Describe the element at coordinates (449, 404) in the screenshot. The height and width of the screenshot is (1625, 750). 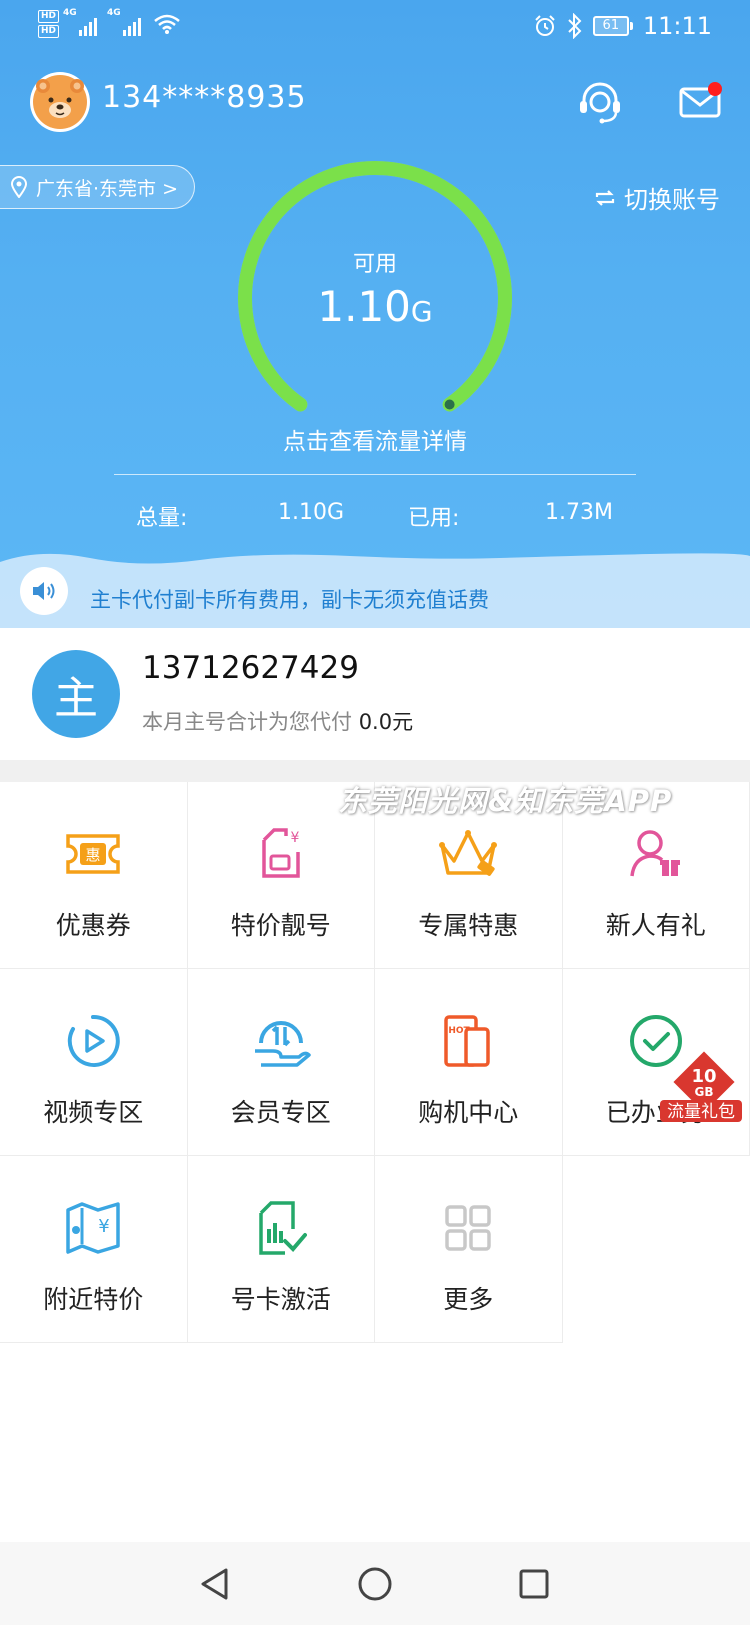
I see `gauge-end-dot` at that location.